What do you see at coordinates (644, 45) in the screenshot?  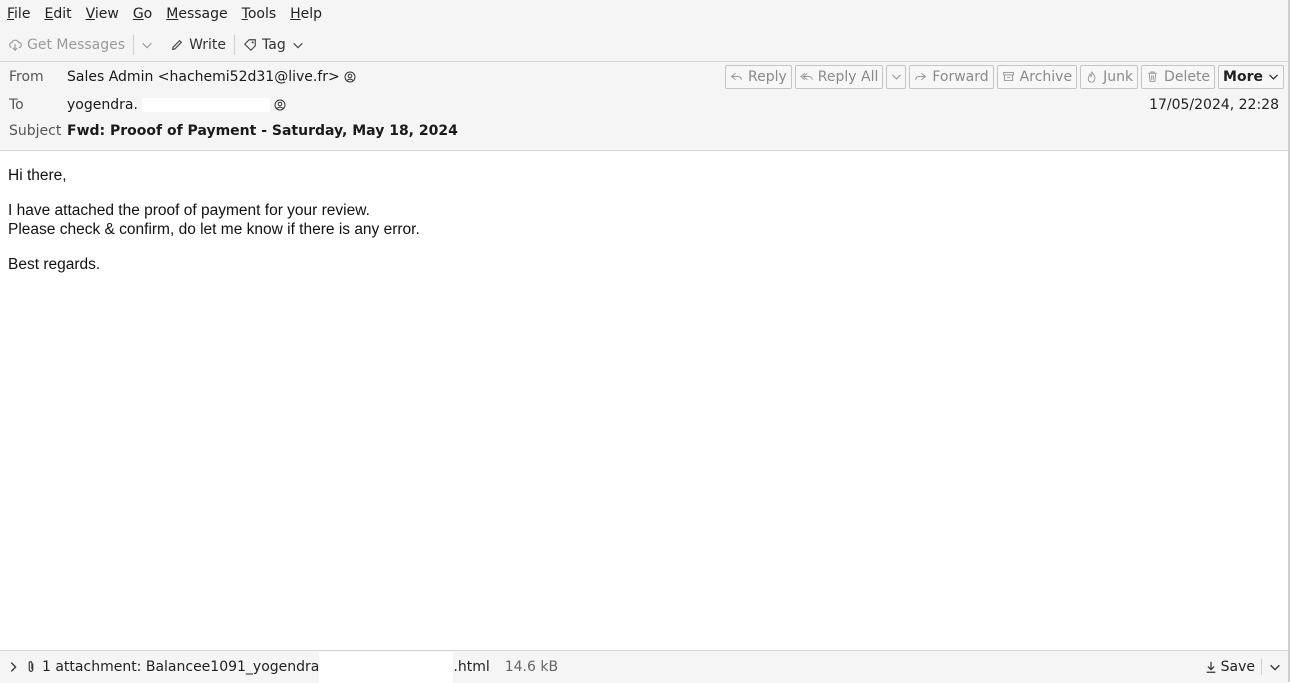 I see `main-toolbar: Get Messages Write Tag` at bounding box center [644, 45].